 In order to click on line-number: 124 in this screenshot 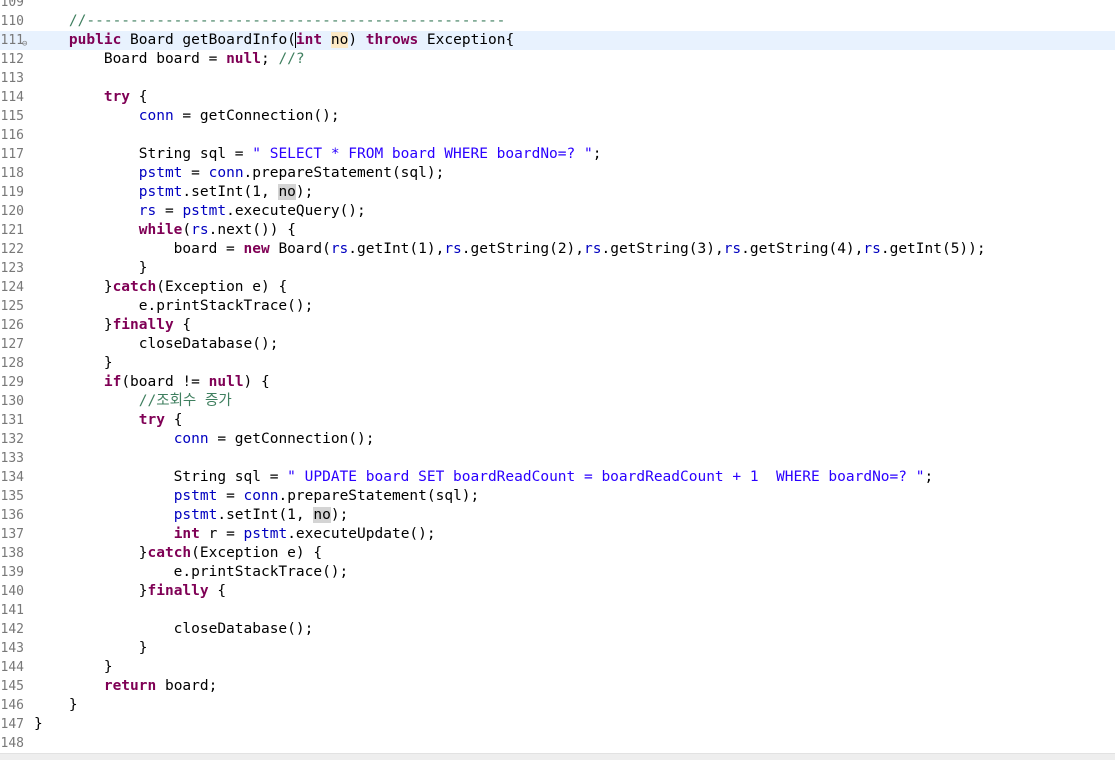, I will do `click(12, 287)`.